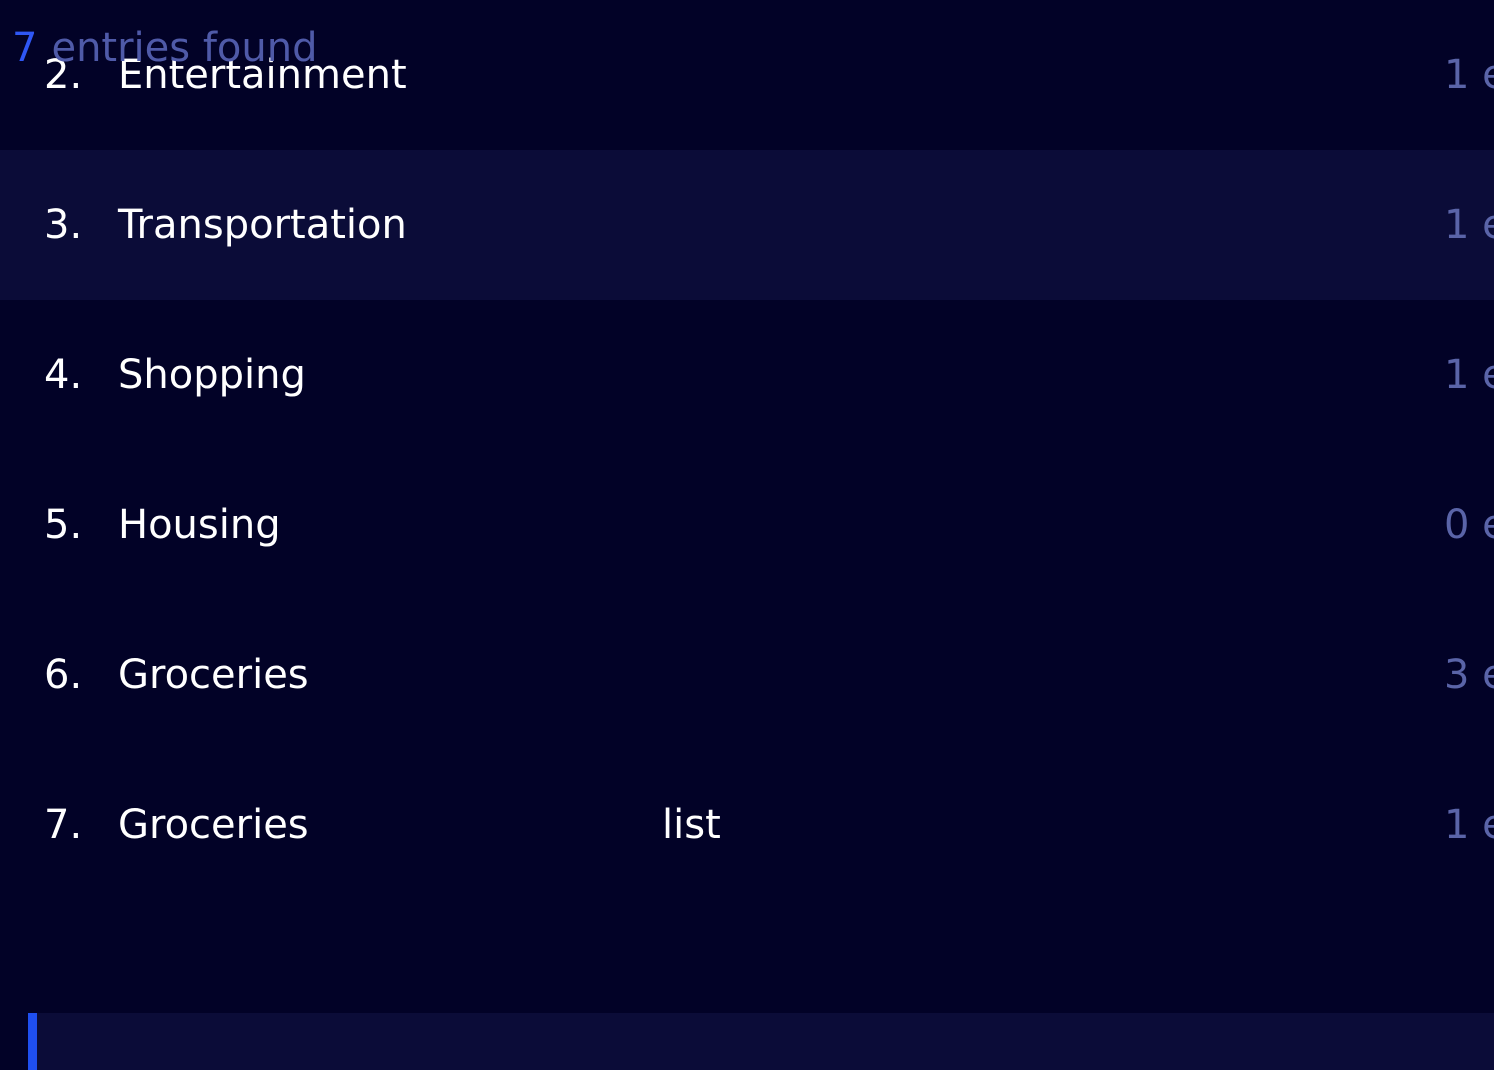 Image resolution: width=1494 pixels, height=1070 pixels. I want to click on results-count: 7, so click(25, 48).